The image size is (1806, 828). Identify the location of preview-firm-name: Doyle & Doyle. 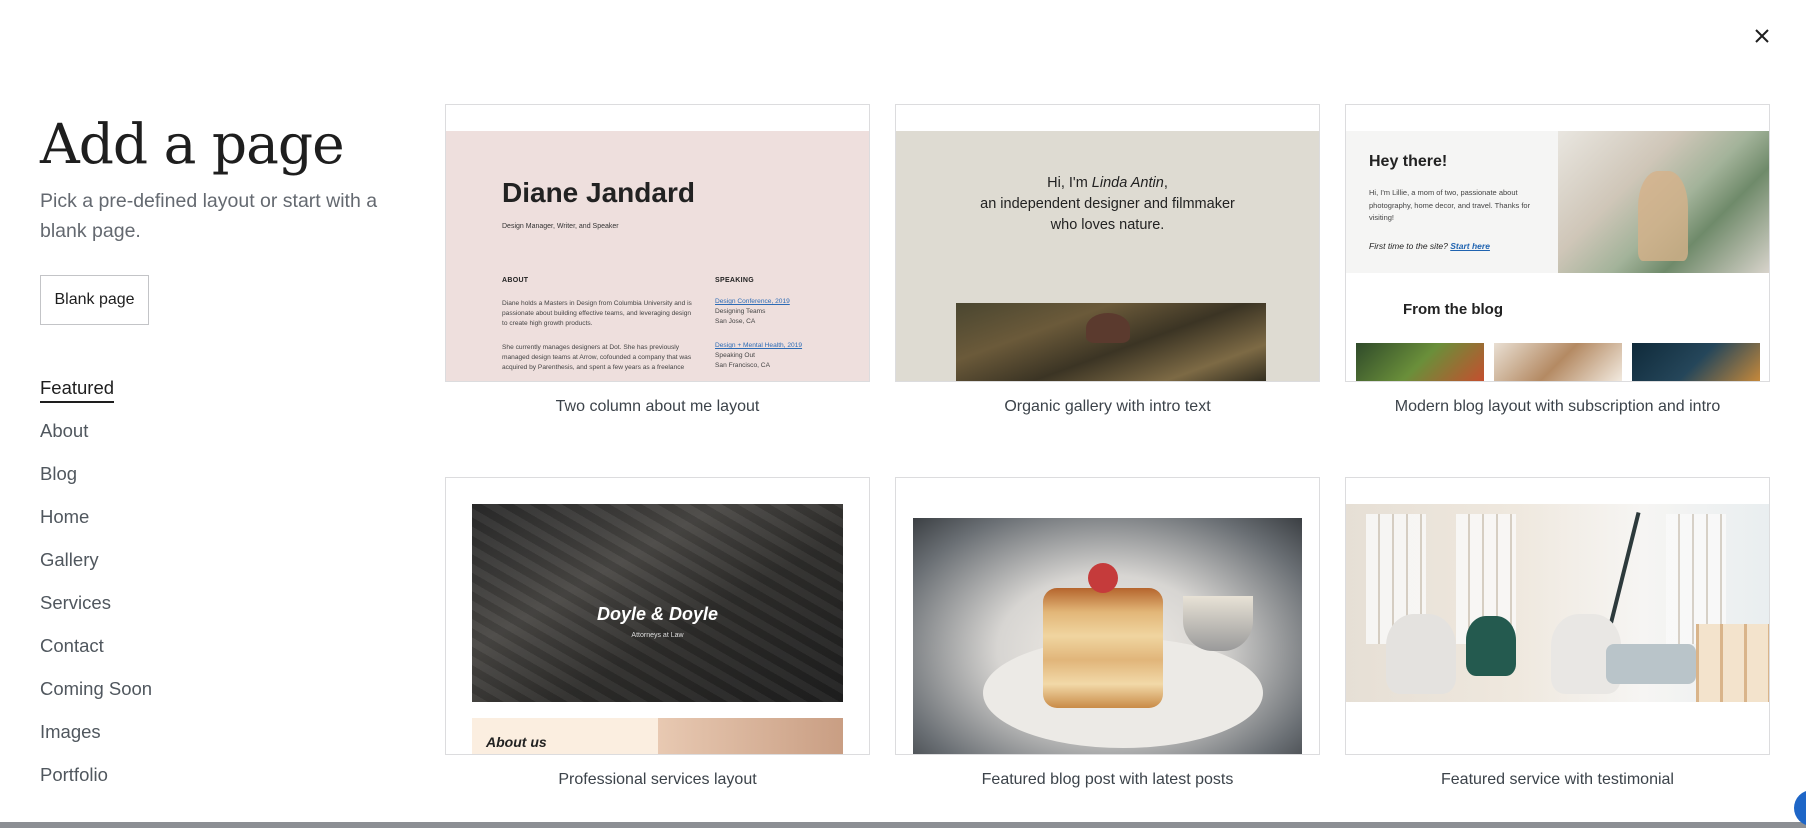
(657, 614).